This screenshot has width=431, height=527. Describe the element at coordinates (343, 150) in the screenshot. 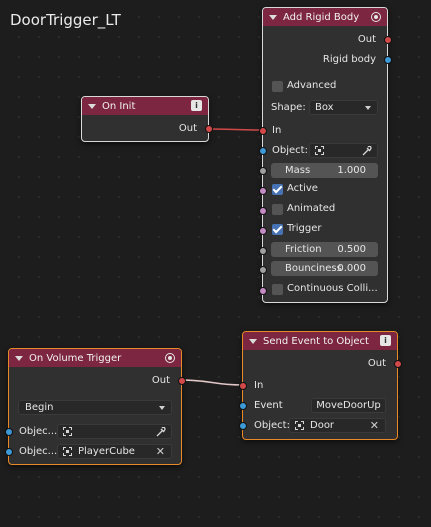

I see `object-picker` at that location.